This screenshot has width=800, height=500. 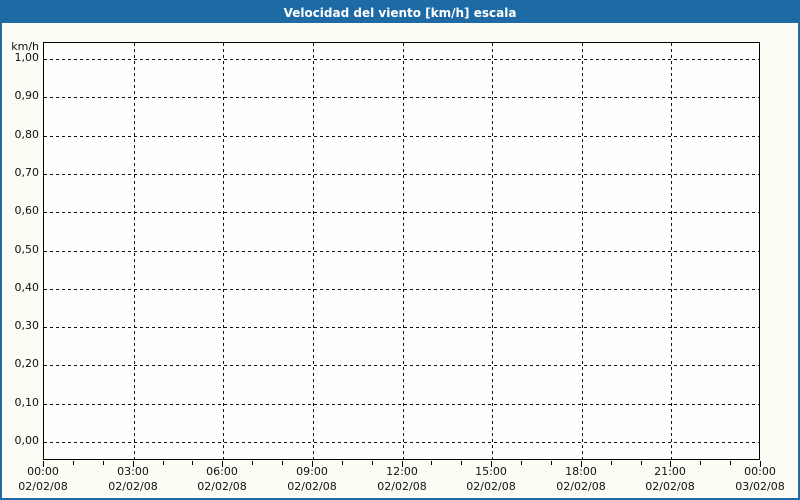 I want to click on x-axis-time-label: 06:00, so click(x=222, y=471).